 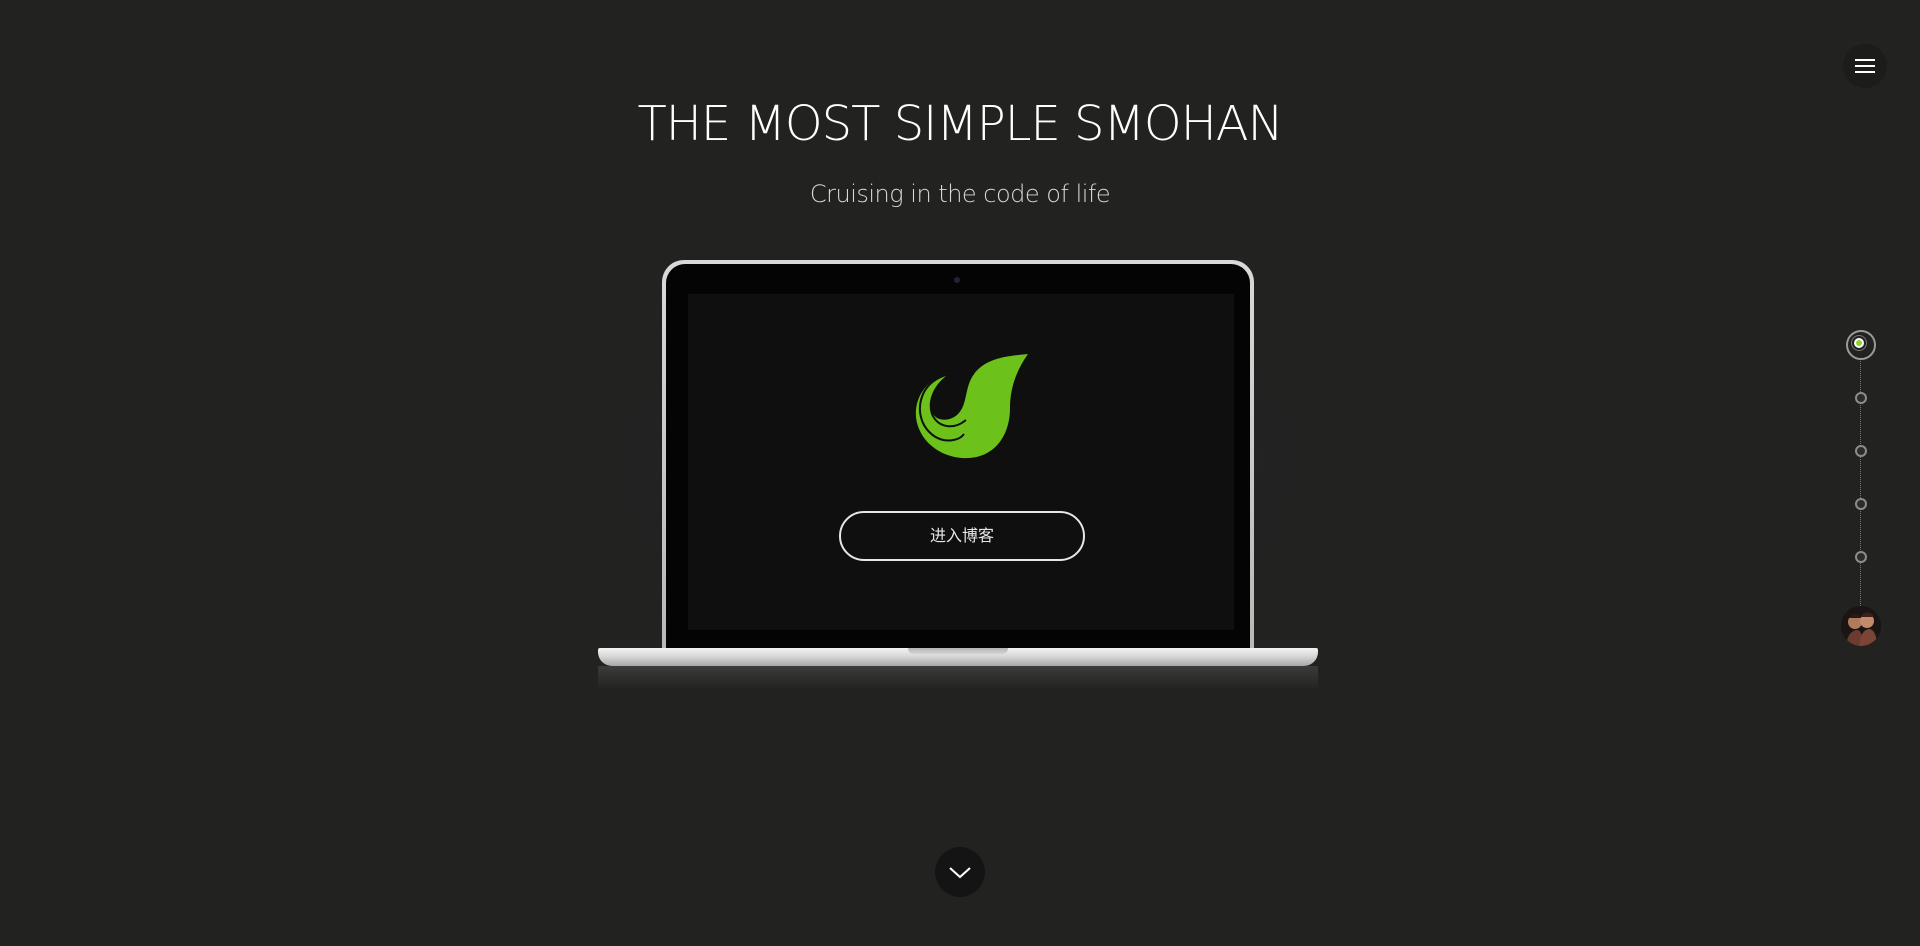 What do you see at coordinates (960, 124) in the screenshot?
I see `page-title: THE MOST SIMPLE SMOHAN` at bounding box center [960, 124].